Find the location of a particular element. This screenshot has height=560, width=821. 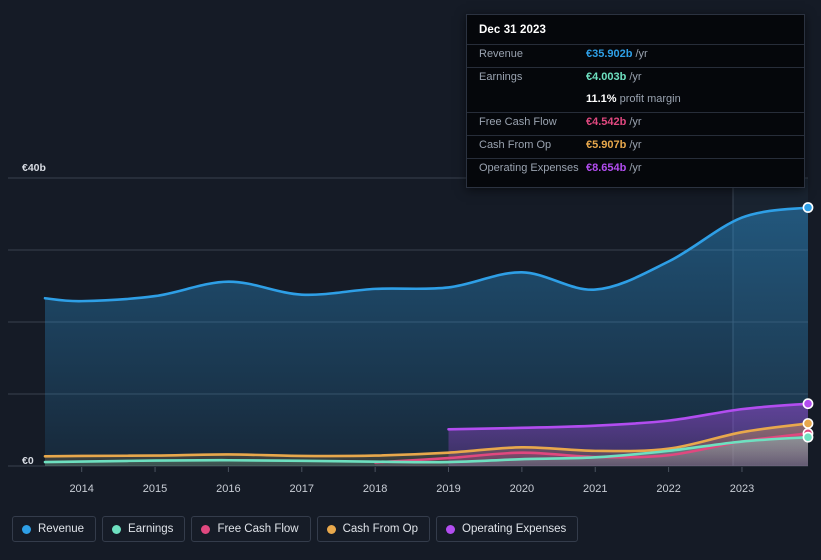

legend-item-label: Revenue is located at coordinates (61, 529).